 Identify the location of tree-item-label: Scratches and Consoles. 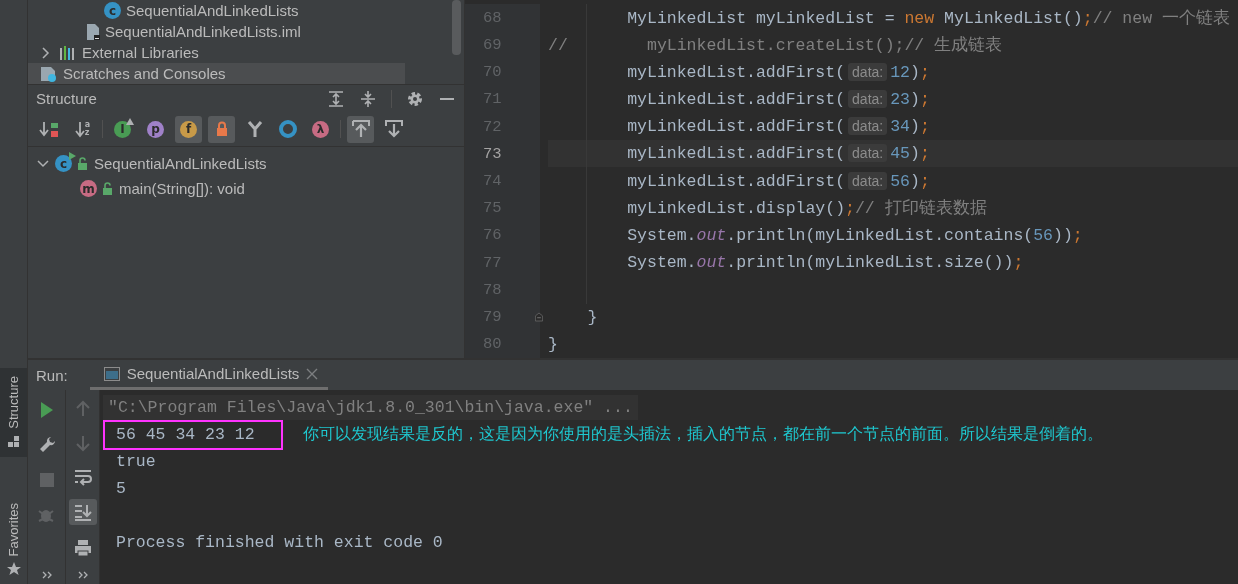
(144, 73).